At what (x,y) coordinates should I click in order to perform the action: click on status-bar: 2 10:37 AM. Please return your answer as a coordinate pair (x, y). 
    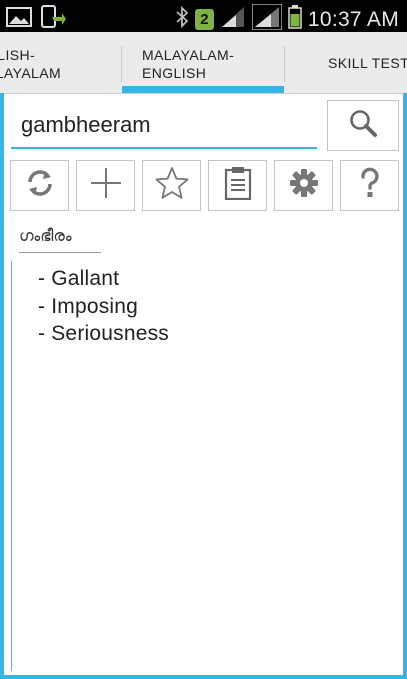
    Looking at the image, I should click on (203, 16).